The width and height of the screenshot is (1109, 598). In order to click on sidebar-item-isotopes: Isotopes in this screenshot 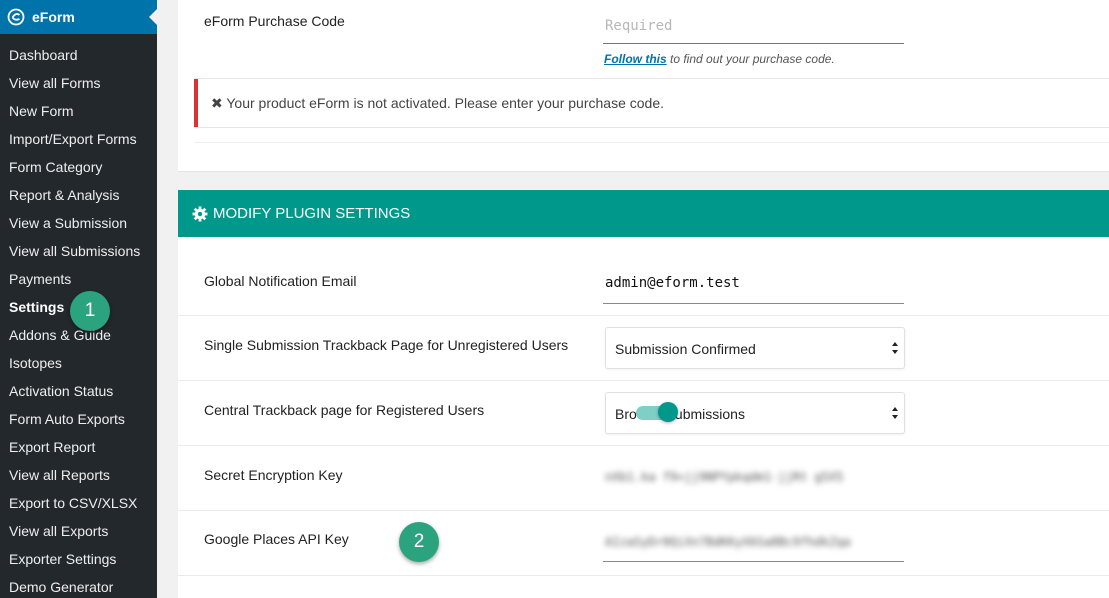, I will do `click(78, 363)`.